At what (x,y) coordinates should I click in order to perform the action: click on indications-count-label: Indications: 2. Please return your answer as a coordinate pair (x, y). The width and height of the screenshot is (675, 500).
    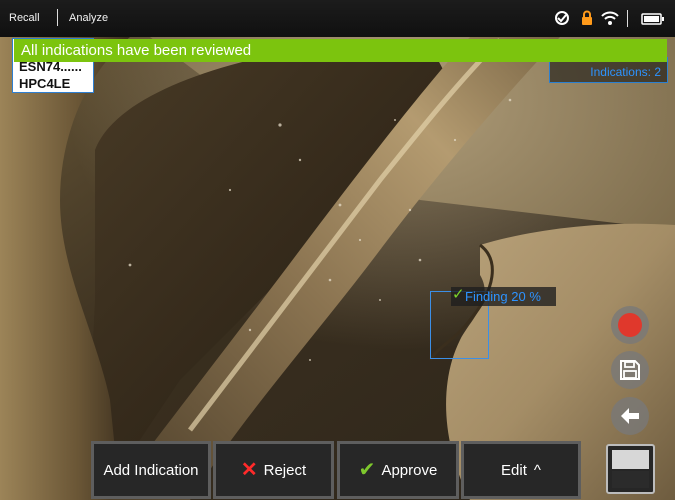
    Looking at the image, I should click on (625, 72).